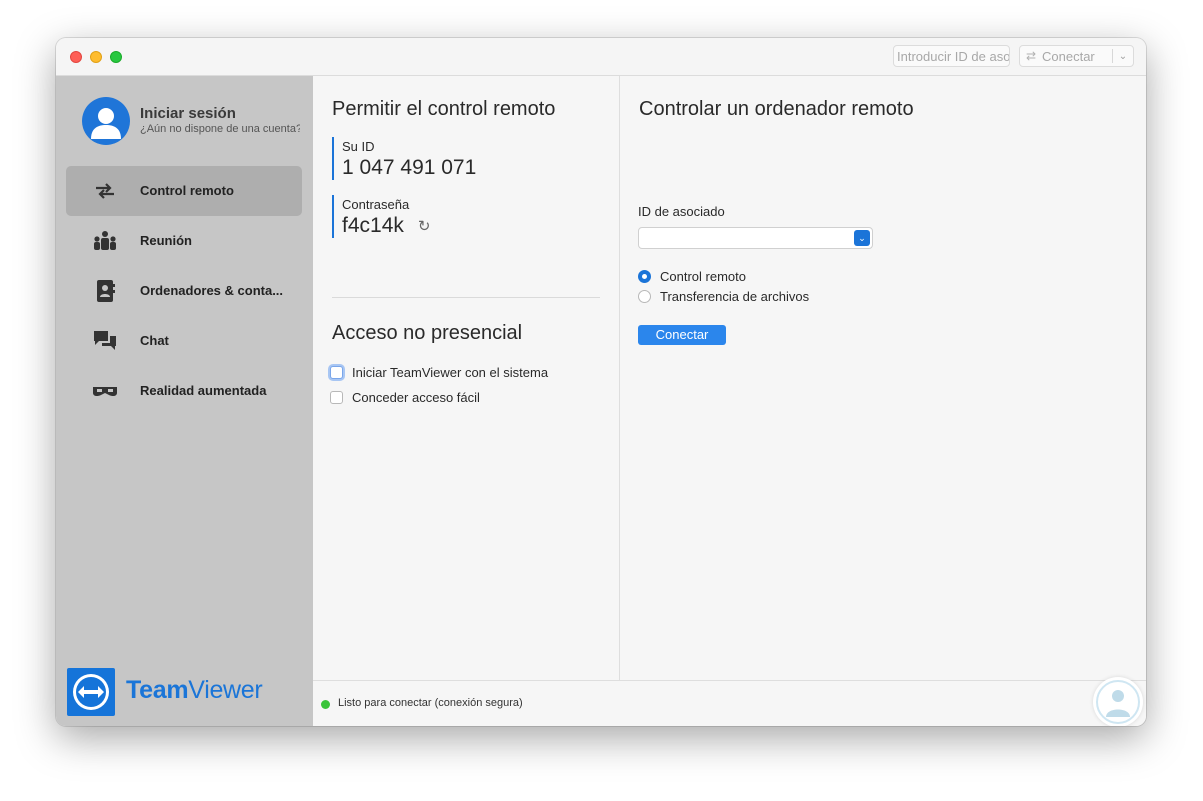 This screenshot has height=801, width=1203. I want to click on allow-remote-title: Permitir el control remoto, so click(444, 109).